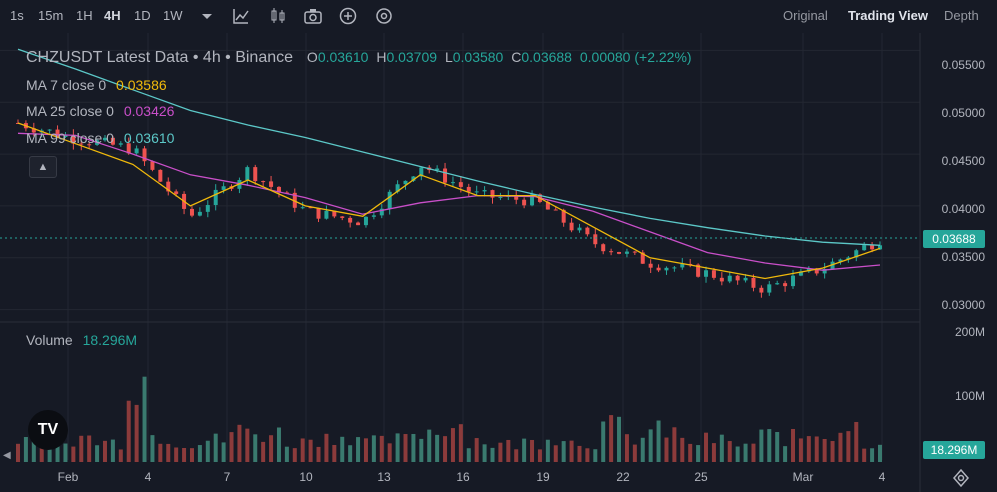 The height and width of the screenshot is (492, 997). I want to click on legend-ma99: MA 99 close 0 0.03610, so click(100, 138).